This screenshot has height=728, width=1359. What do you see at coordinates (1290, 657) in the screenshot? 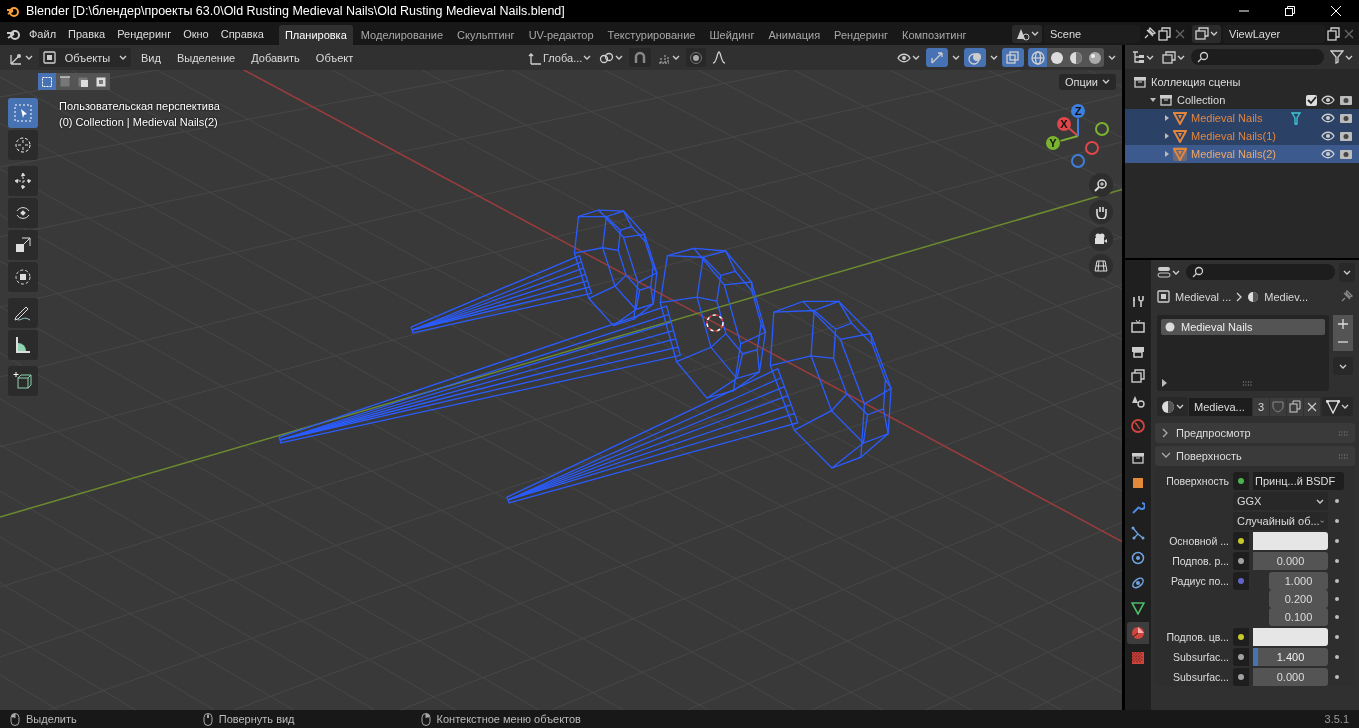
I see `slider-field: 1.400` at bounding box center [1290, 657].